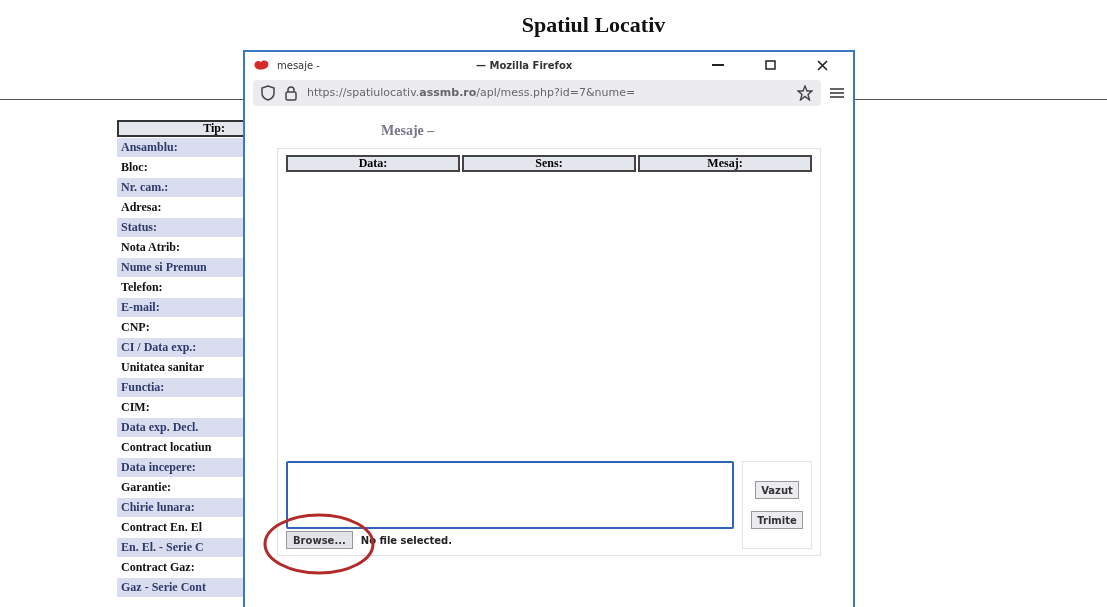  I want to click on shield-icon, so click(268, 93).